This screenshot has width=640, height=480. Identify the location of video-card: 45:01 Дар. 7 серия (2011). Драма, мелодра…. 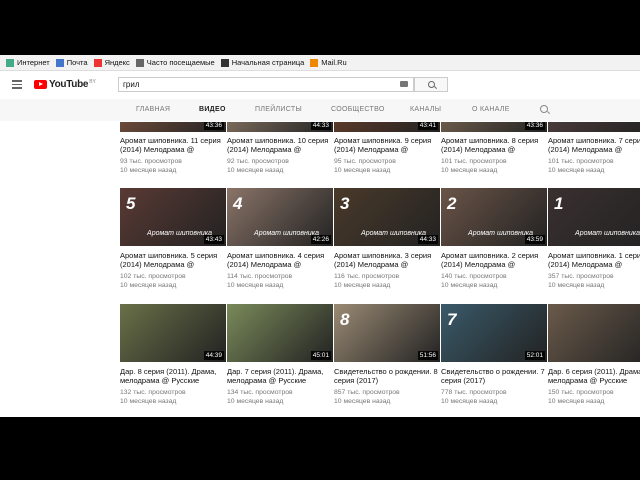
(280, 355).